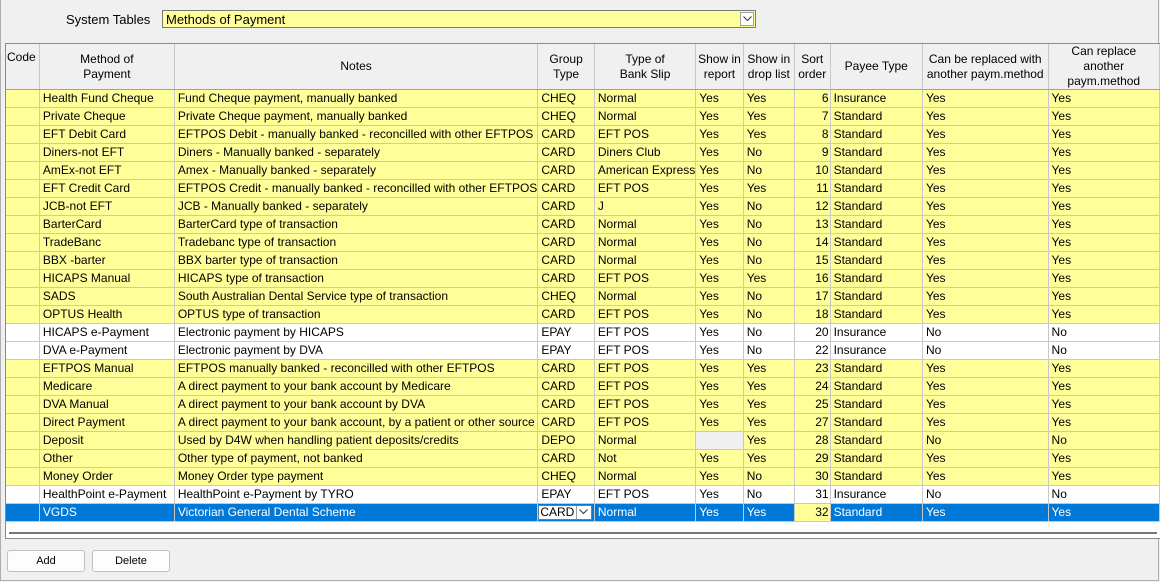  Describe the element at coordinates (566, 332) in the screenshot. I see `cell-group-type: EPAY` at that location.